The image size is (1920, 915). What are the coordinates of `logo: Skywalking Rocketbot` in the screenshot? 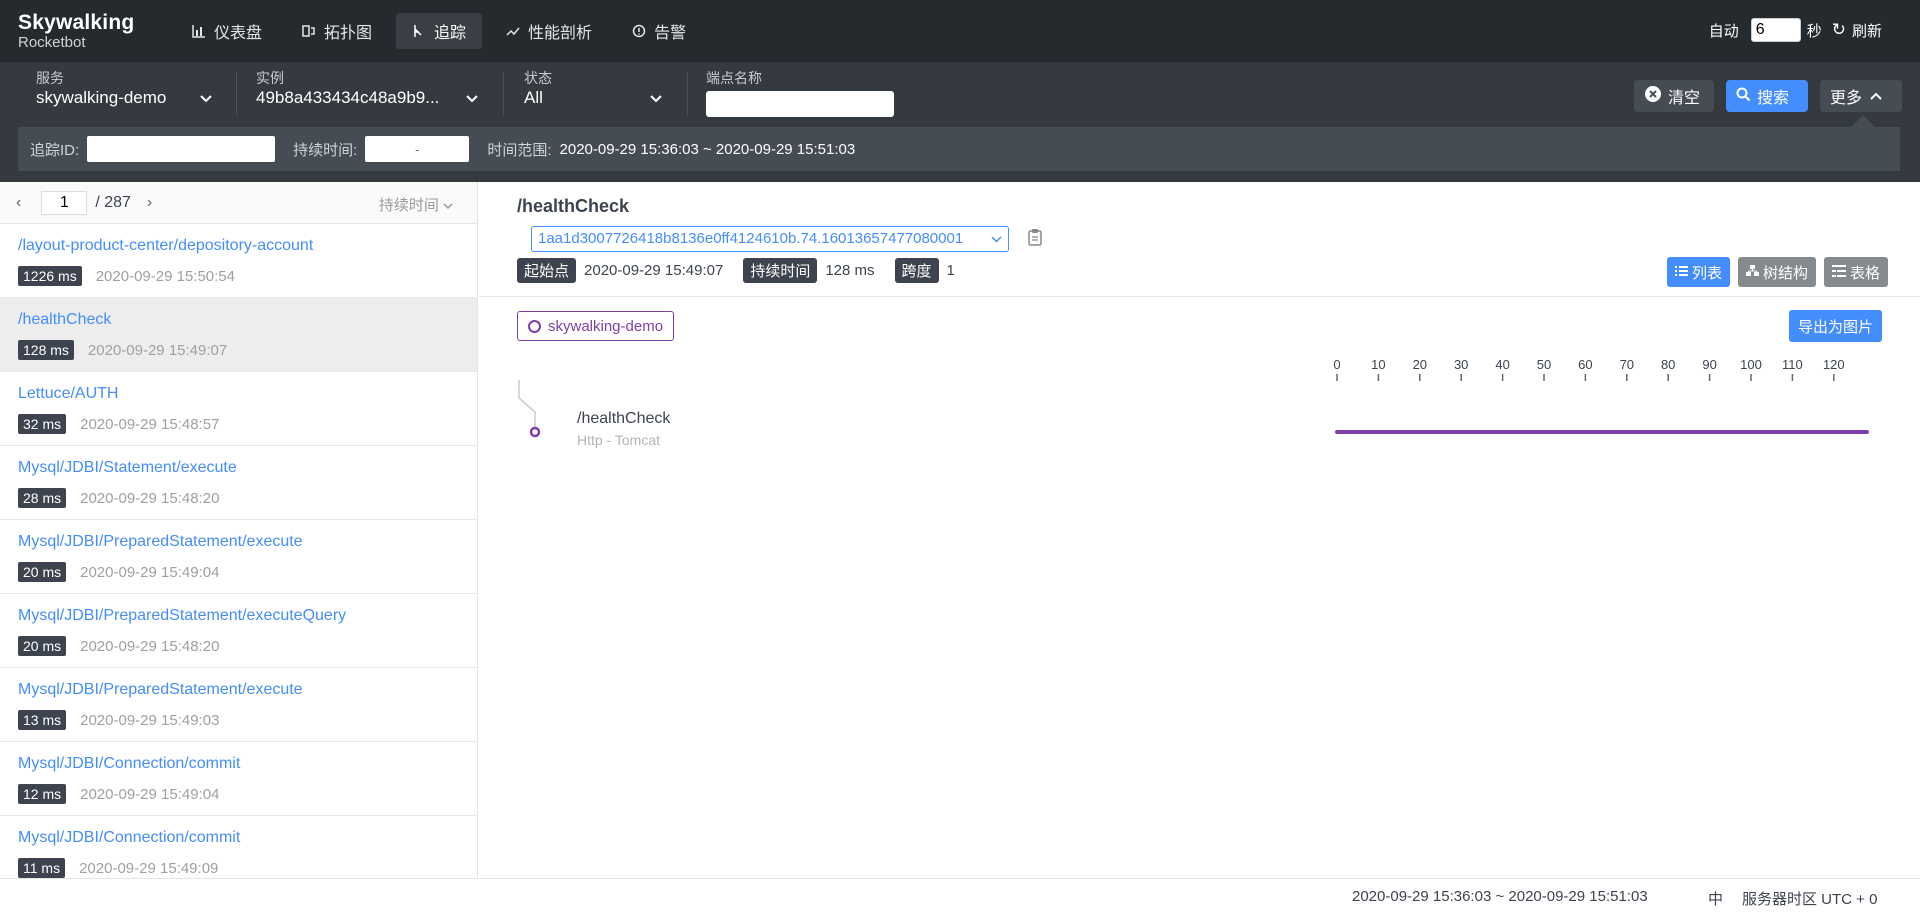 It's located at (76, 31).